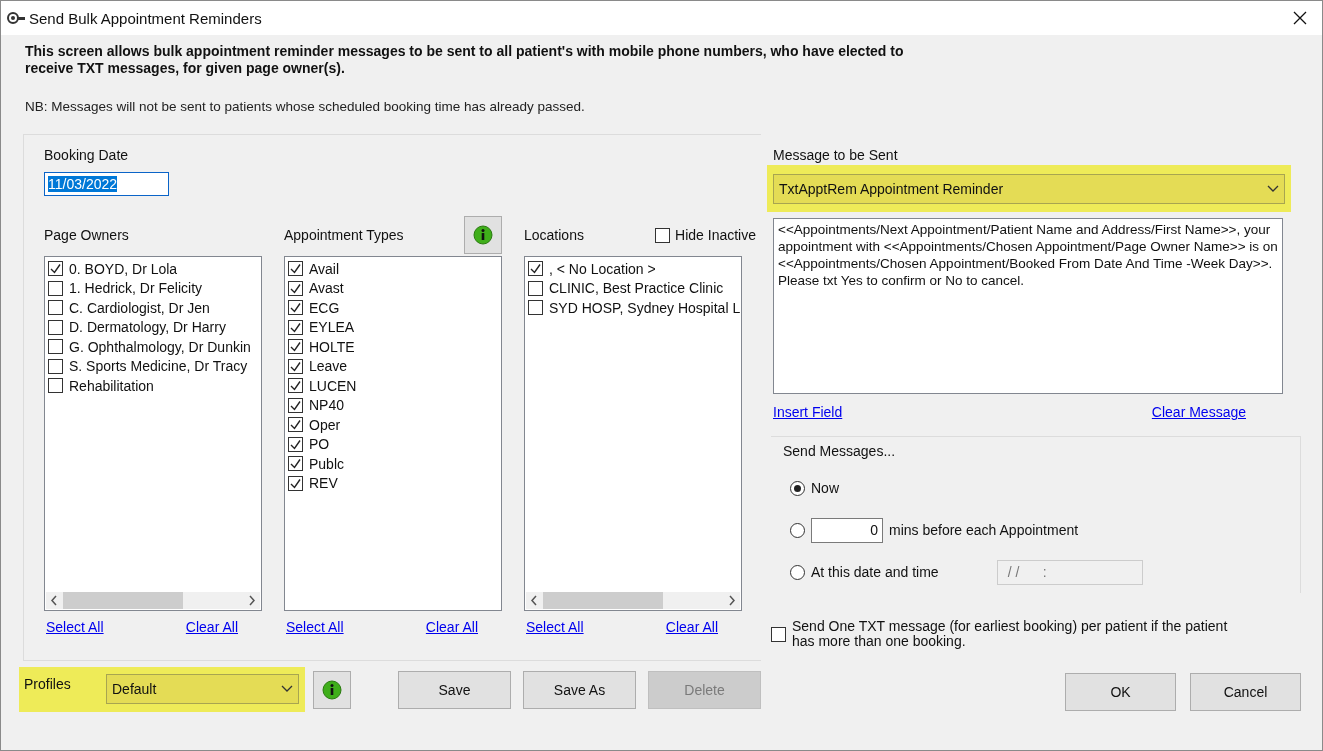  What do you see at coordinates (324, 268) in the screenshot?
I see `list-item: Avail` at bounding box center [324, 268].